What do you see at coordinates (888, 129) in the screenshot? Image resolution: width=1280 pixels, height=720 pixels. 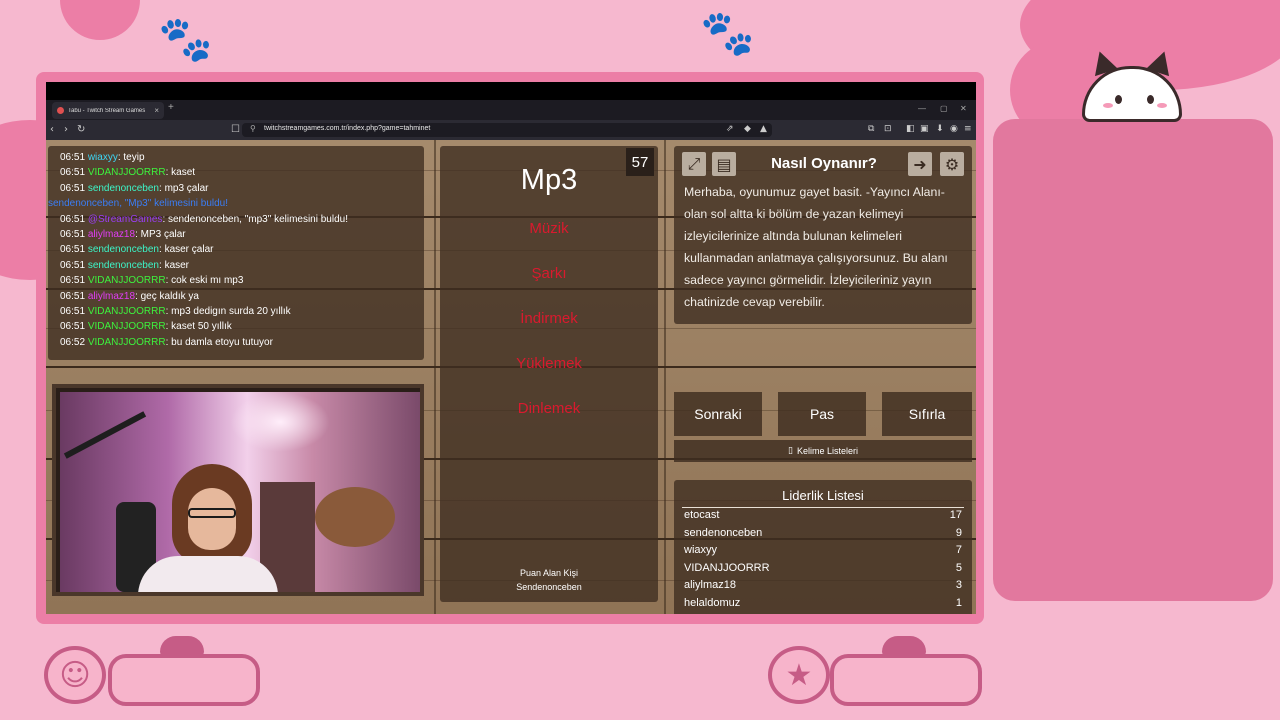 I see `screenshot-icon: ⊡` at bounding box center [888, 129].